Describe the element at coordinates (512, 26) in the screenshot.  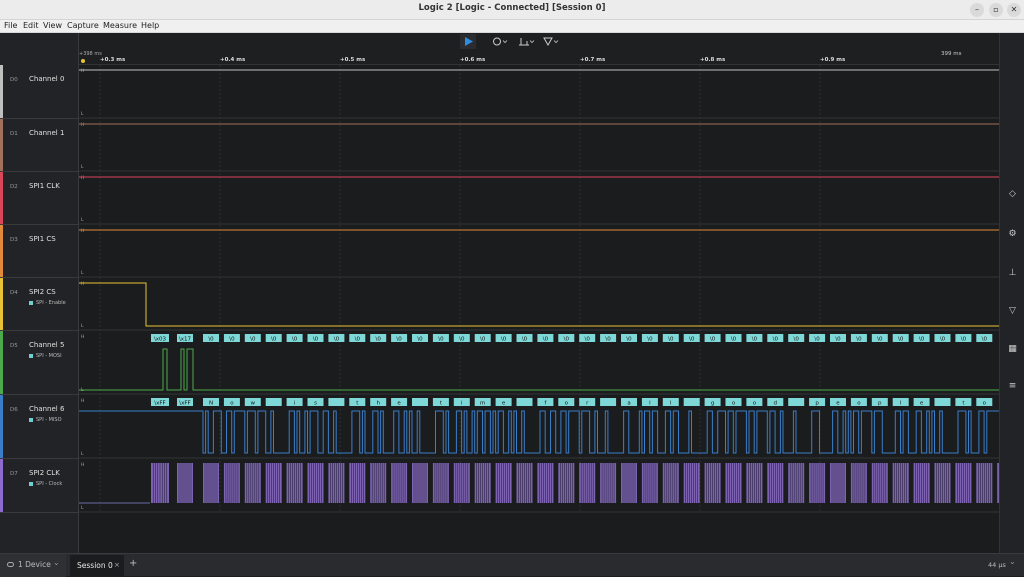
I see `menu-bar: File Edit View Capture Measure Help` at that location.